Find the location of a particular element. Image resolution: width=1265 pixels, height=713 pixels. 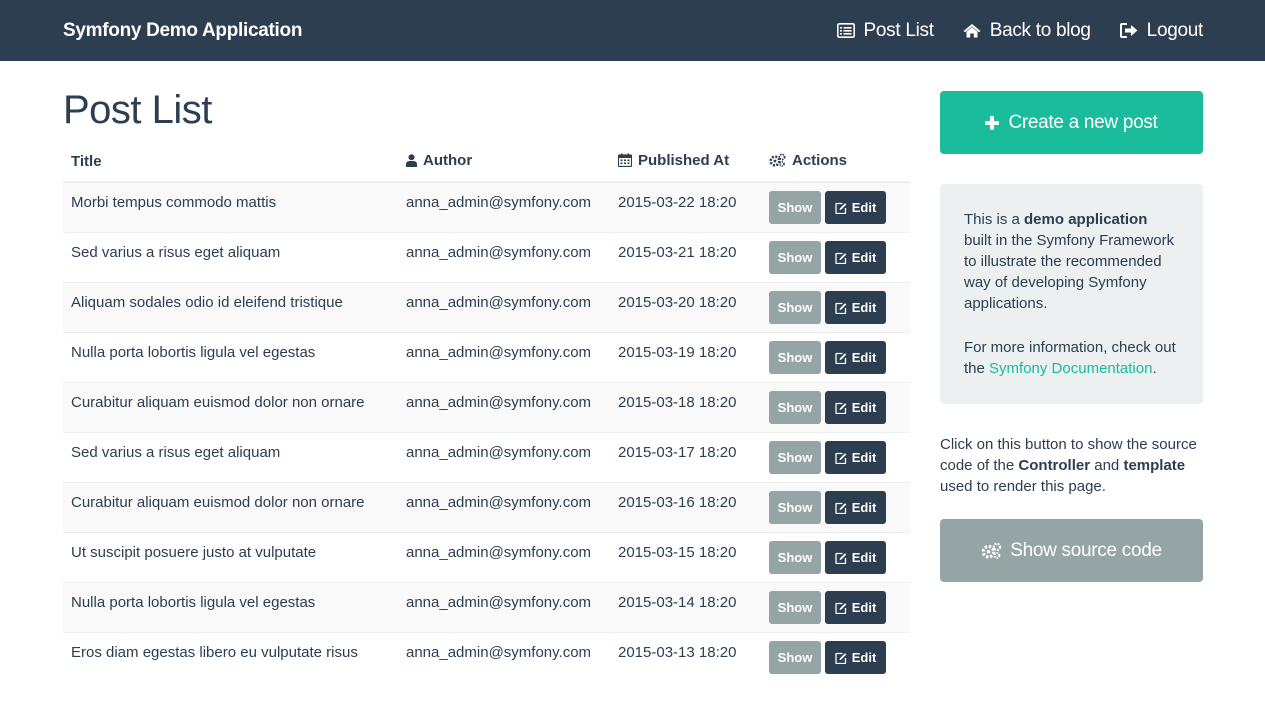

show-source-code-button: Show source code is located at coordinates (1071, 550).